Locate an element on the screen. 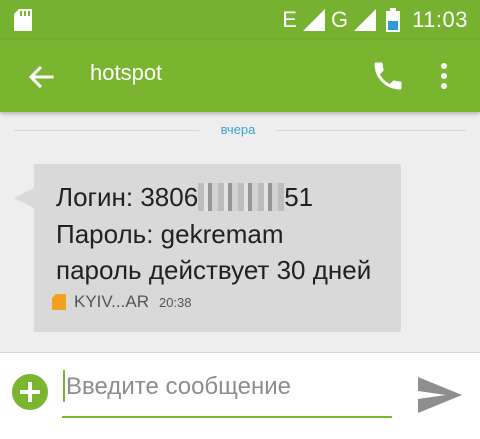 The image size is (480, 439). back-arrow-icon is located at coordinates (41, 77).